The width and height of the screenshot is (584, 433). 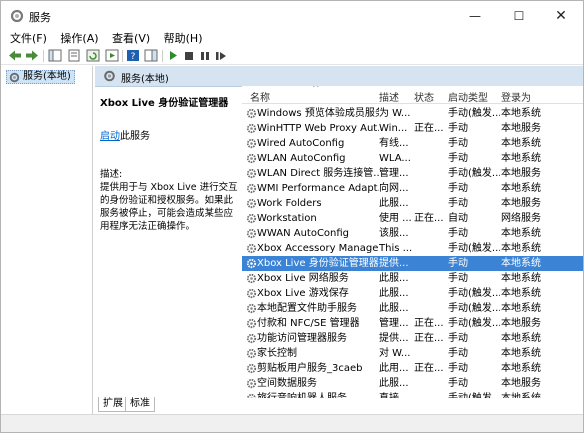 I want to click on service-row: Workstation 使用 ... 正在... 自动 网络服务, so click(x=412, y=218).